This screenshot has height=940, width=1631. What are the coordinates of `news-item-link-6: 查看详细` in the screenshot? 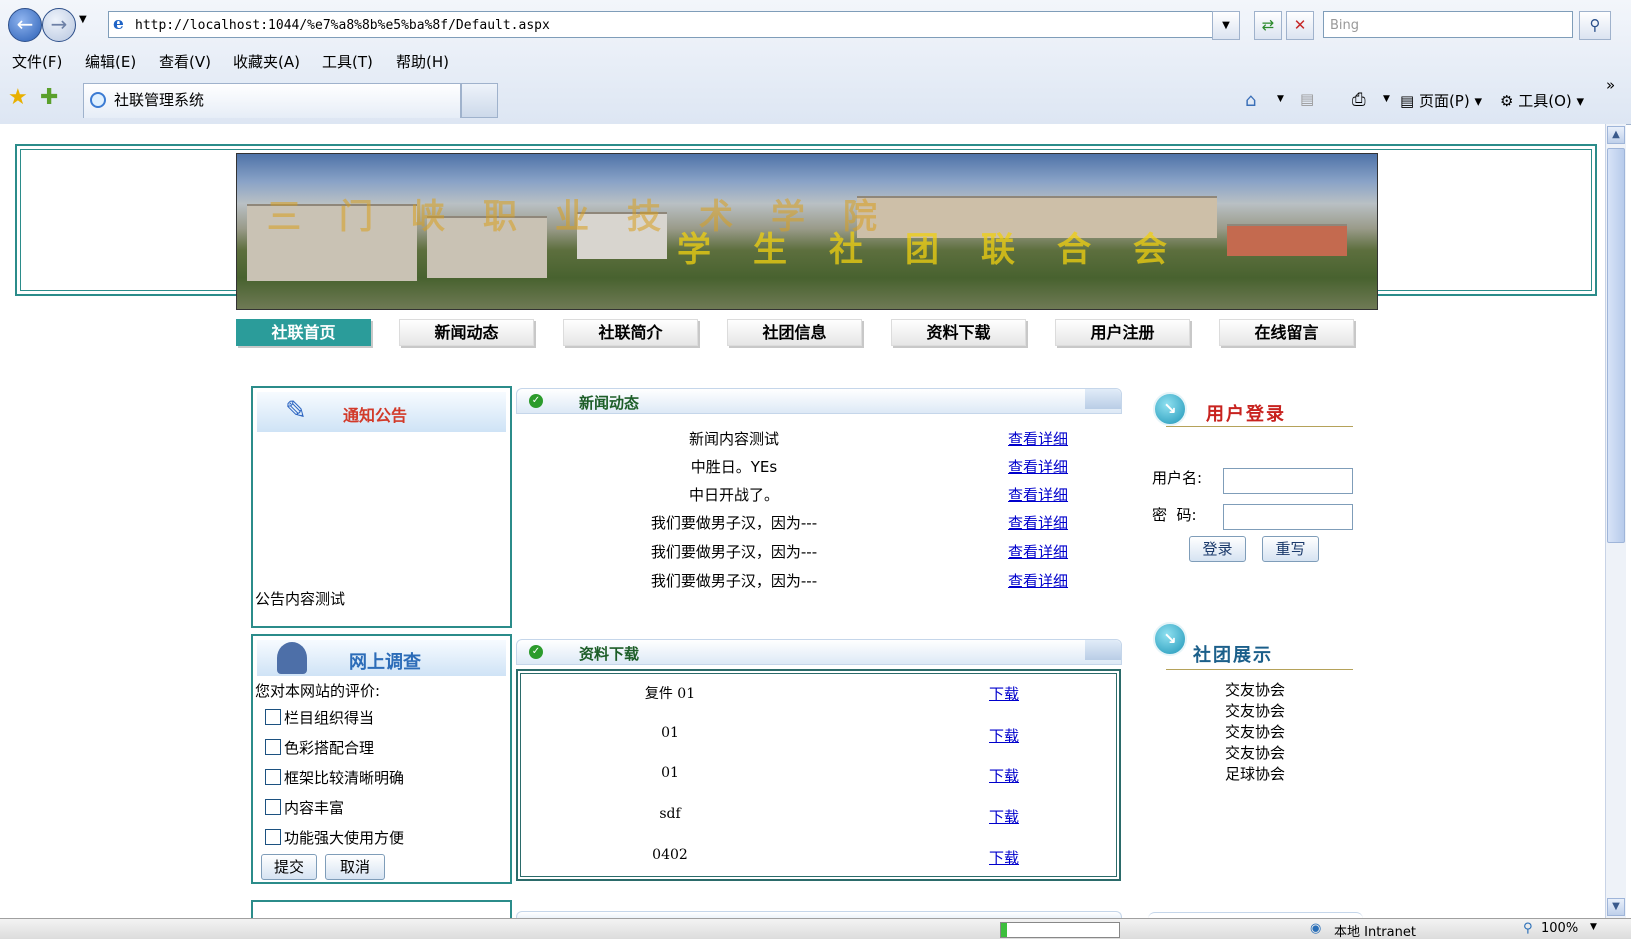 It's located at (1038, 580).